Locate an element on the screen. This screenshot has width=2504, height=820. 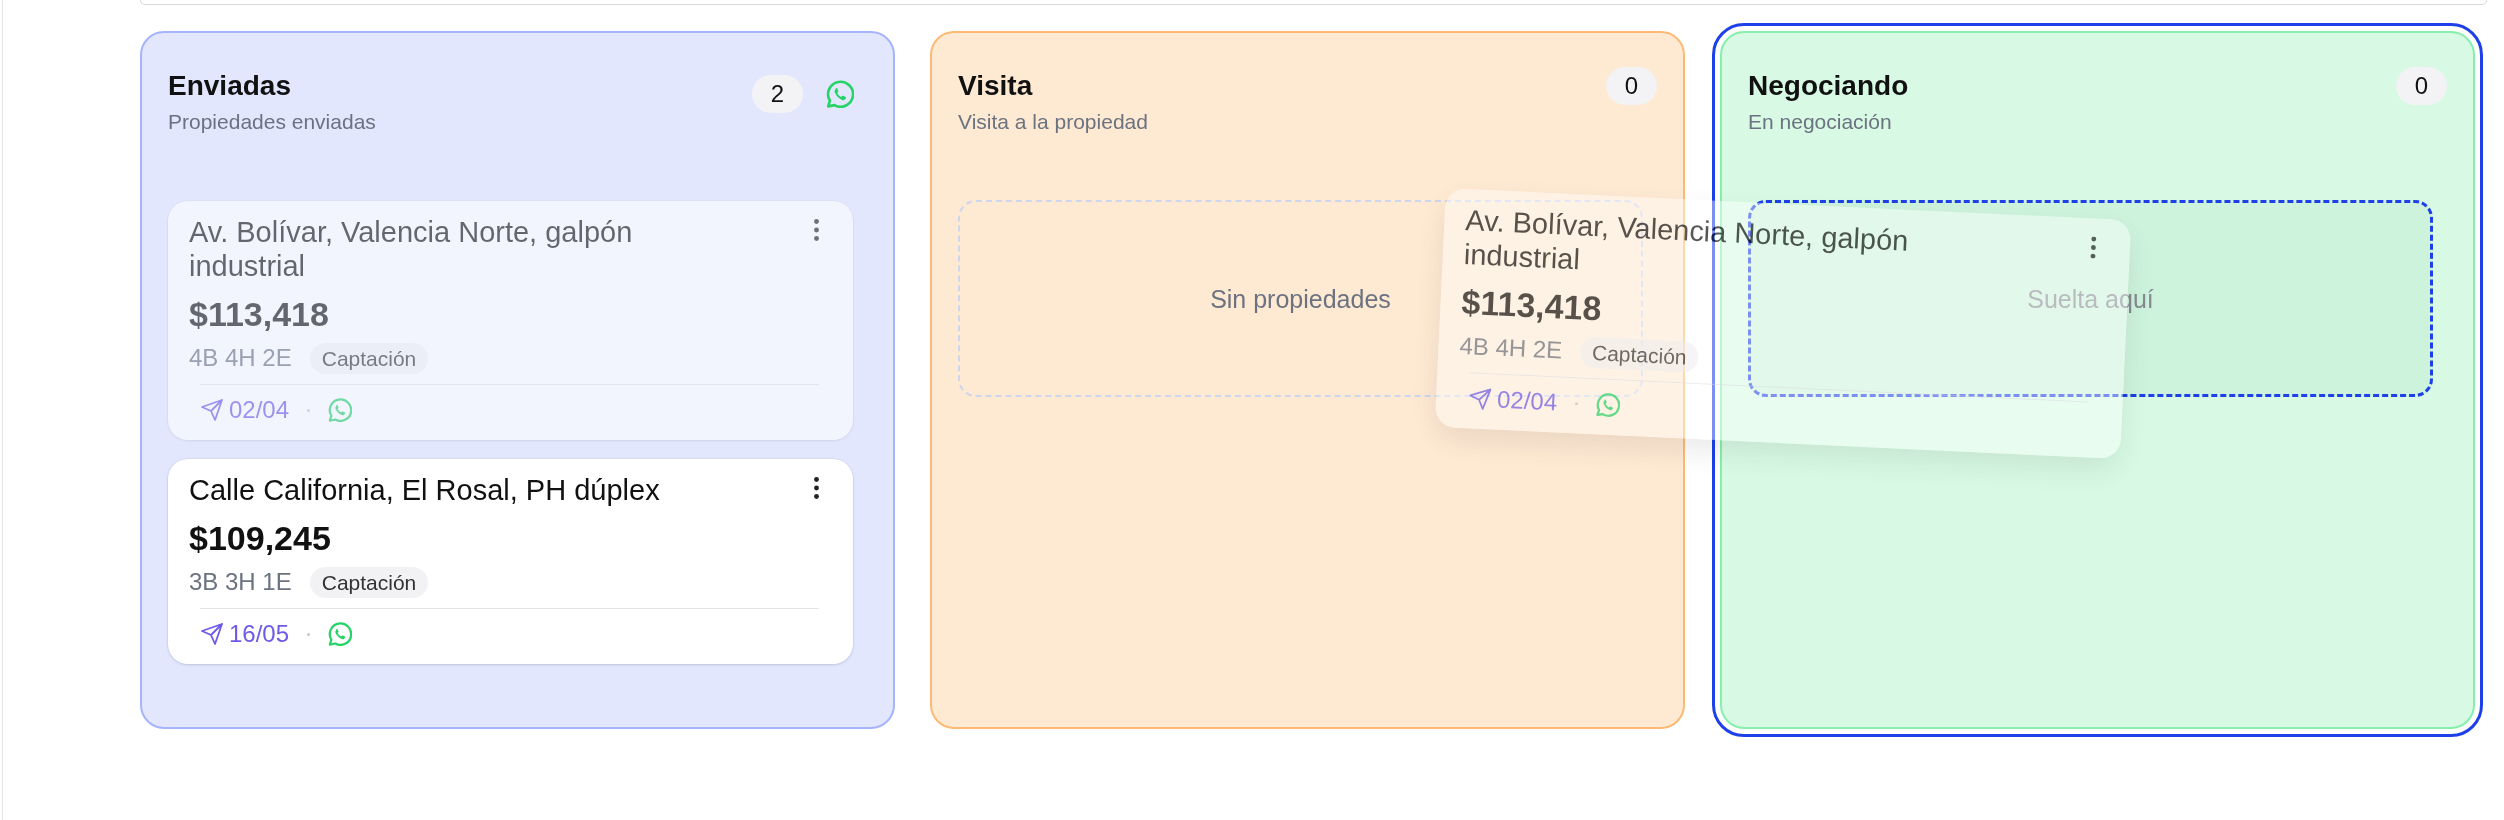
card-title: Calle California, El Rosal, PH dúplex is located at coordinates (424, 490).